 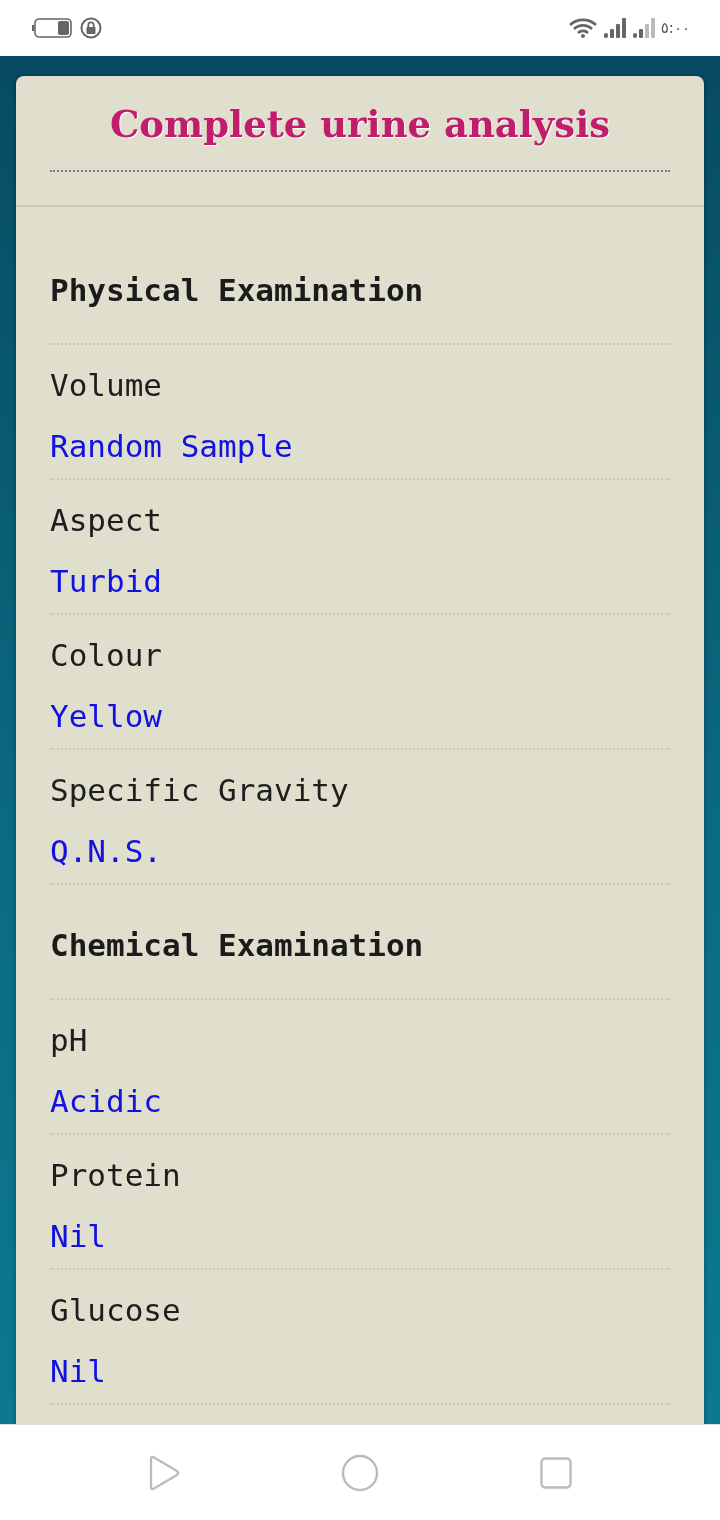 What do you see at coordinates (200, 790) in the screenshot?
I see `field-label: Specific Gravity` at bounding box center [200, 790].